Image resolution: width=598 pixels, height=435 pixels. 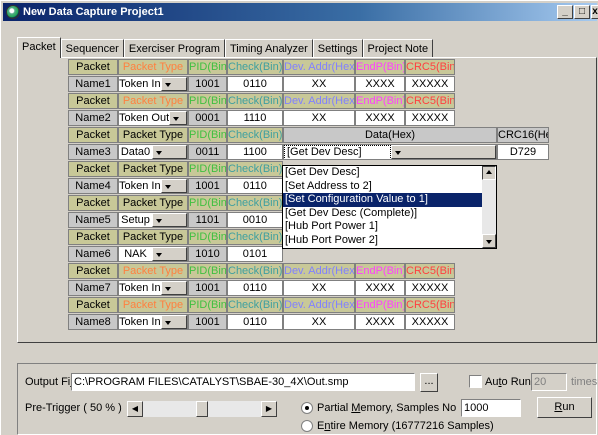 What do you see at coordinates (93, 84) in the screenshot?
I see `packet-name: Name1` at bounding box center [93, 84].